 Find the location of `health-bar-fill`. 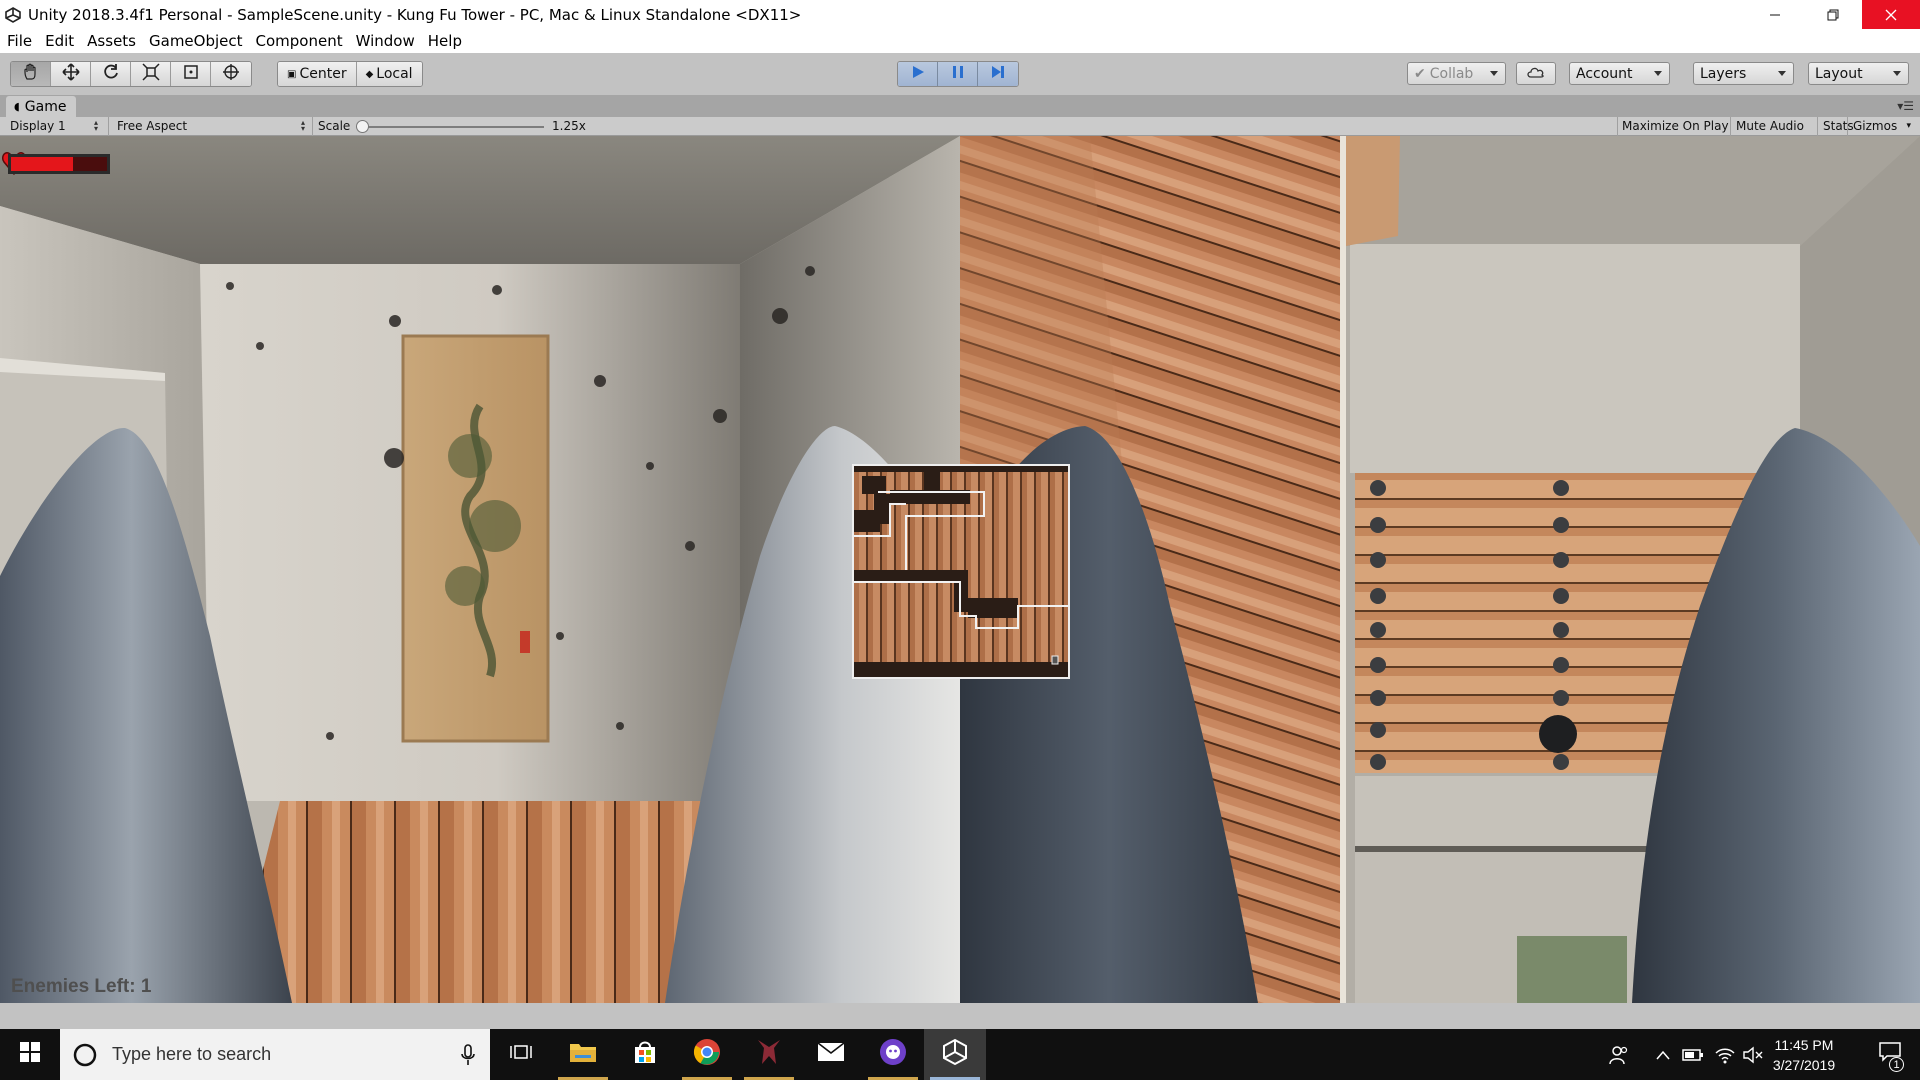

health-bar-fill is located at coordinates (42, 164).